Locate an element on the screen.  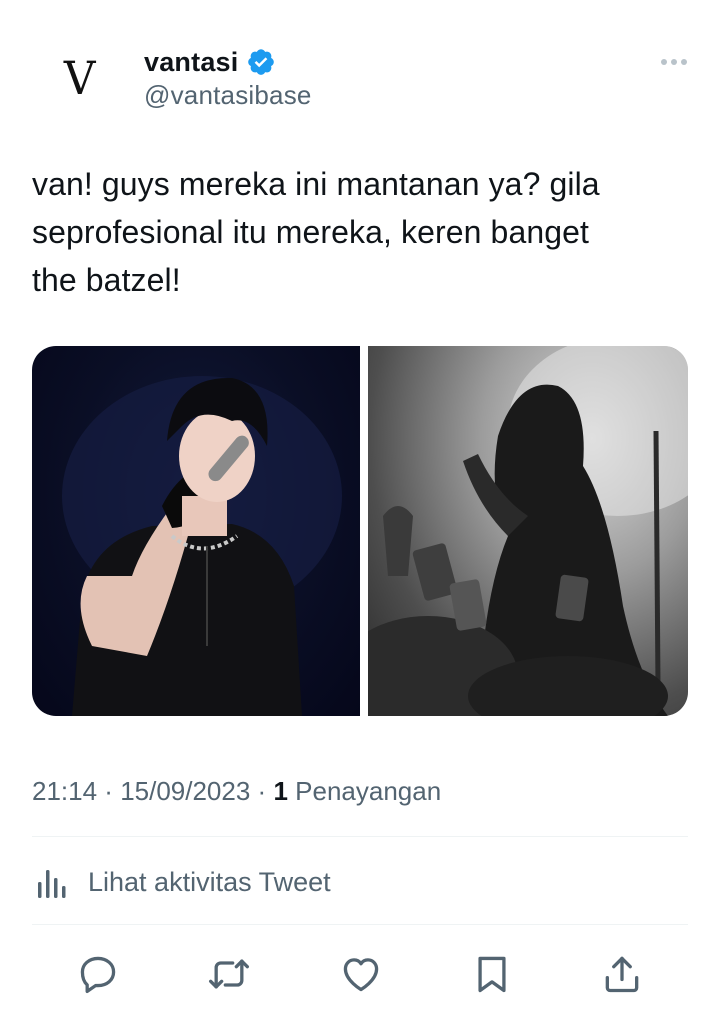
reply-icon is located at coordinates (98, 975).